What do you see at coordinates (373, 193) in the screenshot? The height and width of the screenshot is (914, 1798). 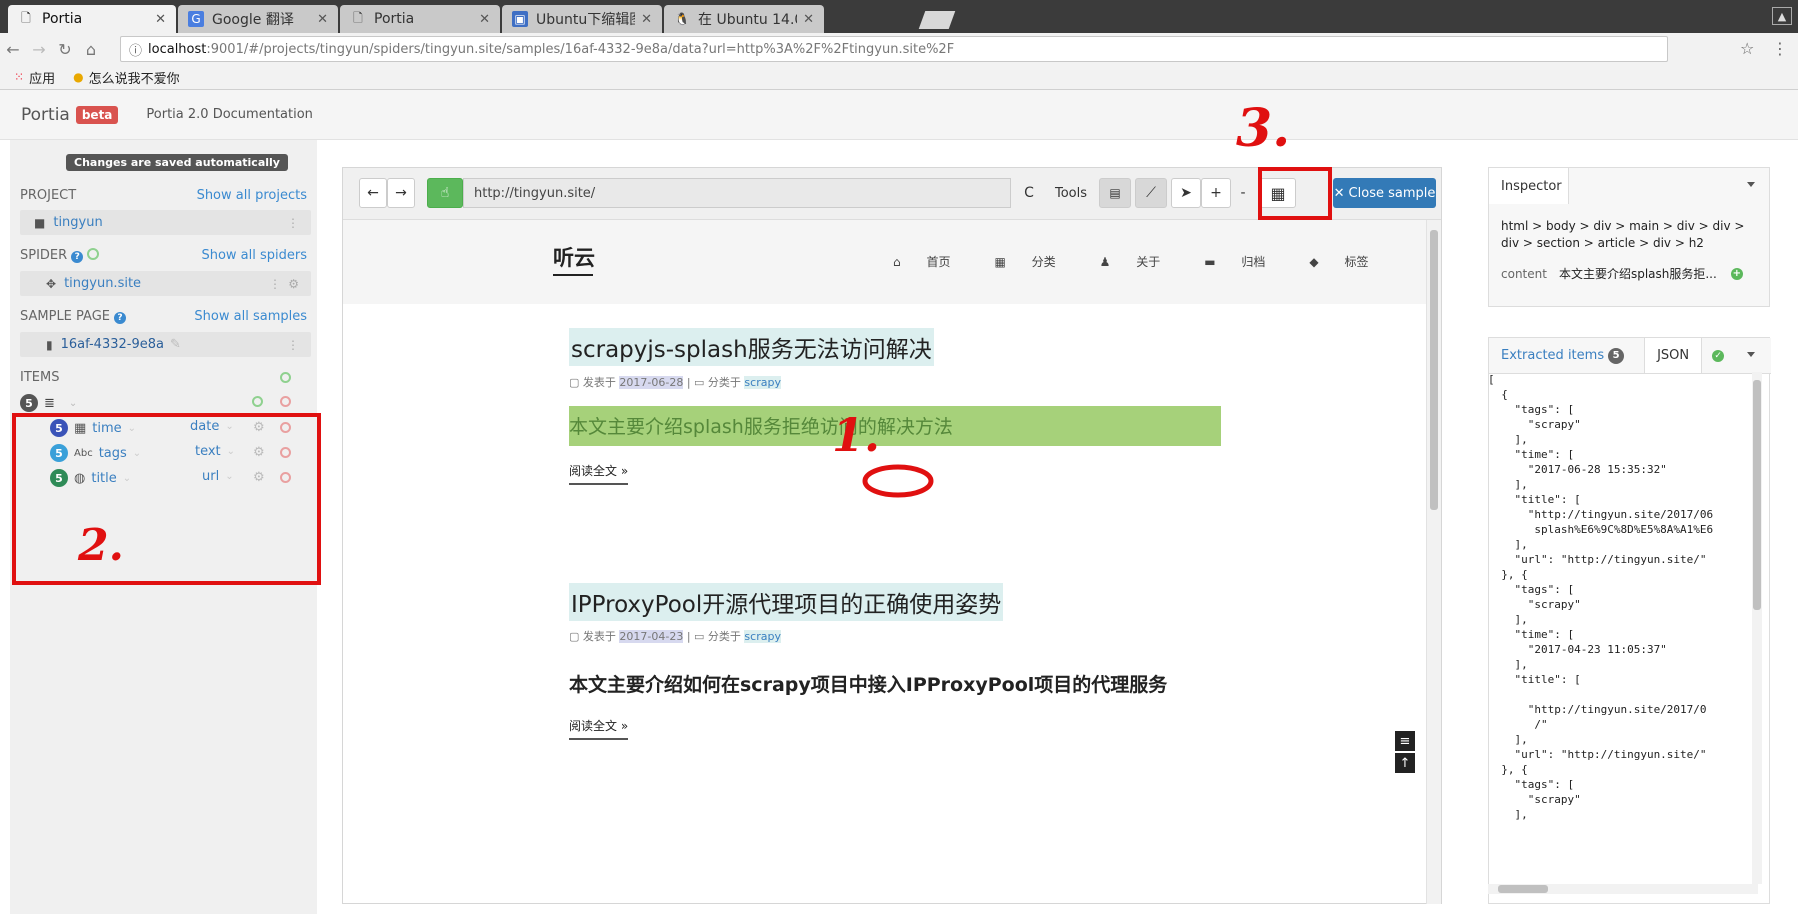 I see `browser-back-button: ←` at bounding box center [373, 193].